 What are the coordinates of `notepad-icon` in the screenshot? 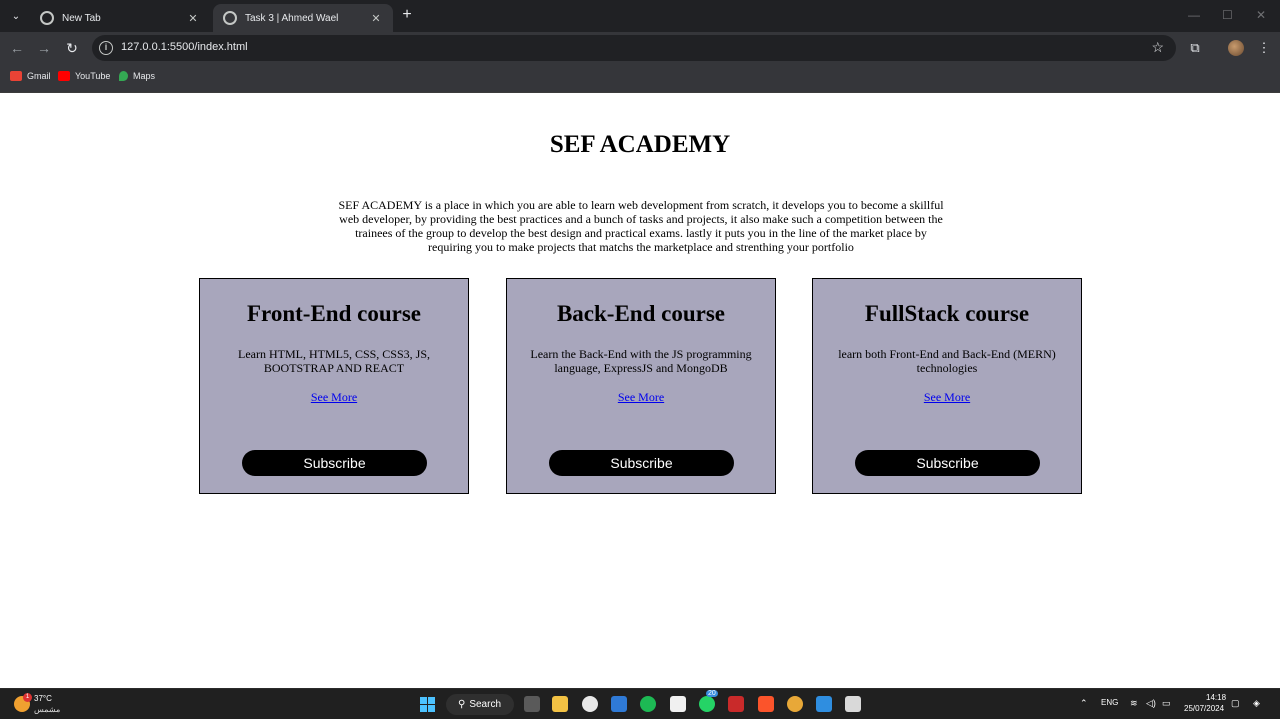 It's located at (678, 704).